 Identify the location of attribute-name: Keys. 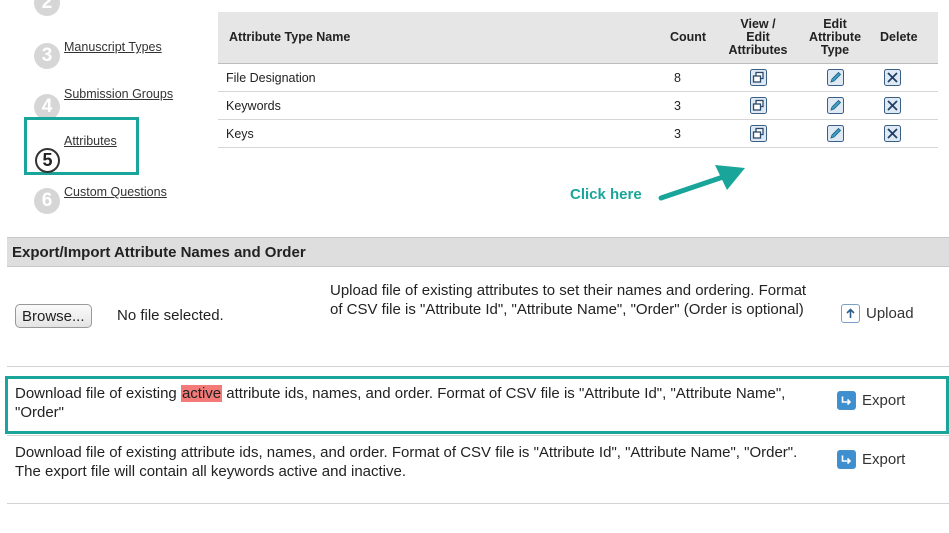
(441, 133).